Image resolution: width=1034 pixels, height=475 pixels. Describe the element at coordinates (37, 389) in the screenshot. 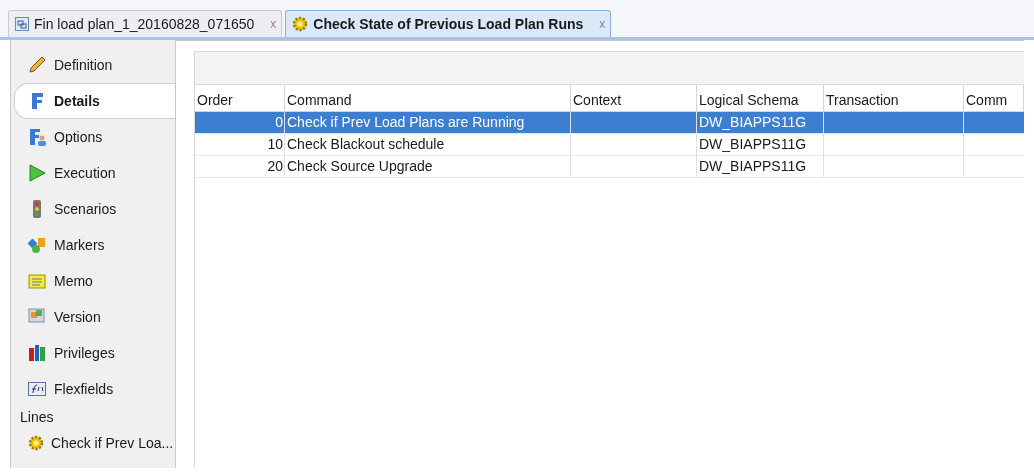

I see `function-icon` at that location.